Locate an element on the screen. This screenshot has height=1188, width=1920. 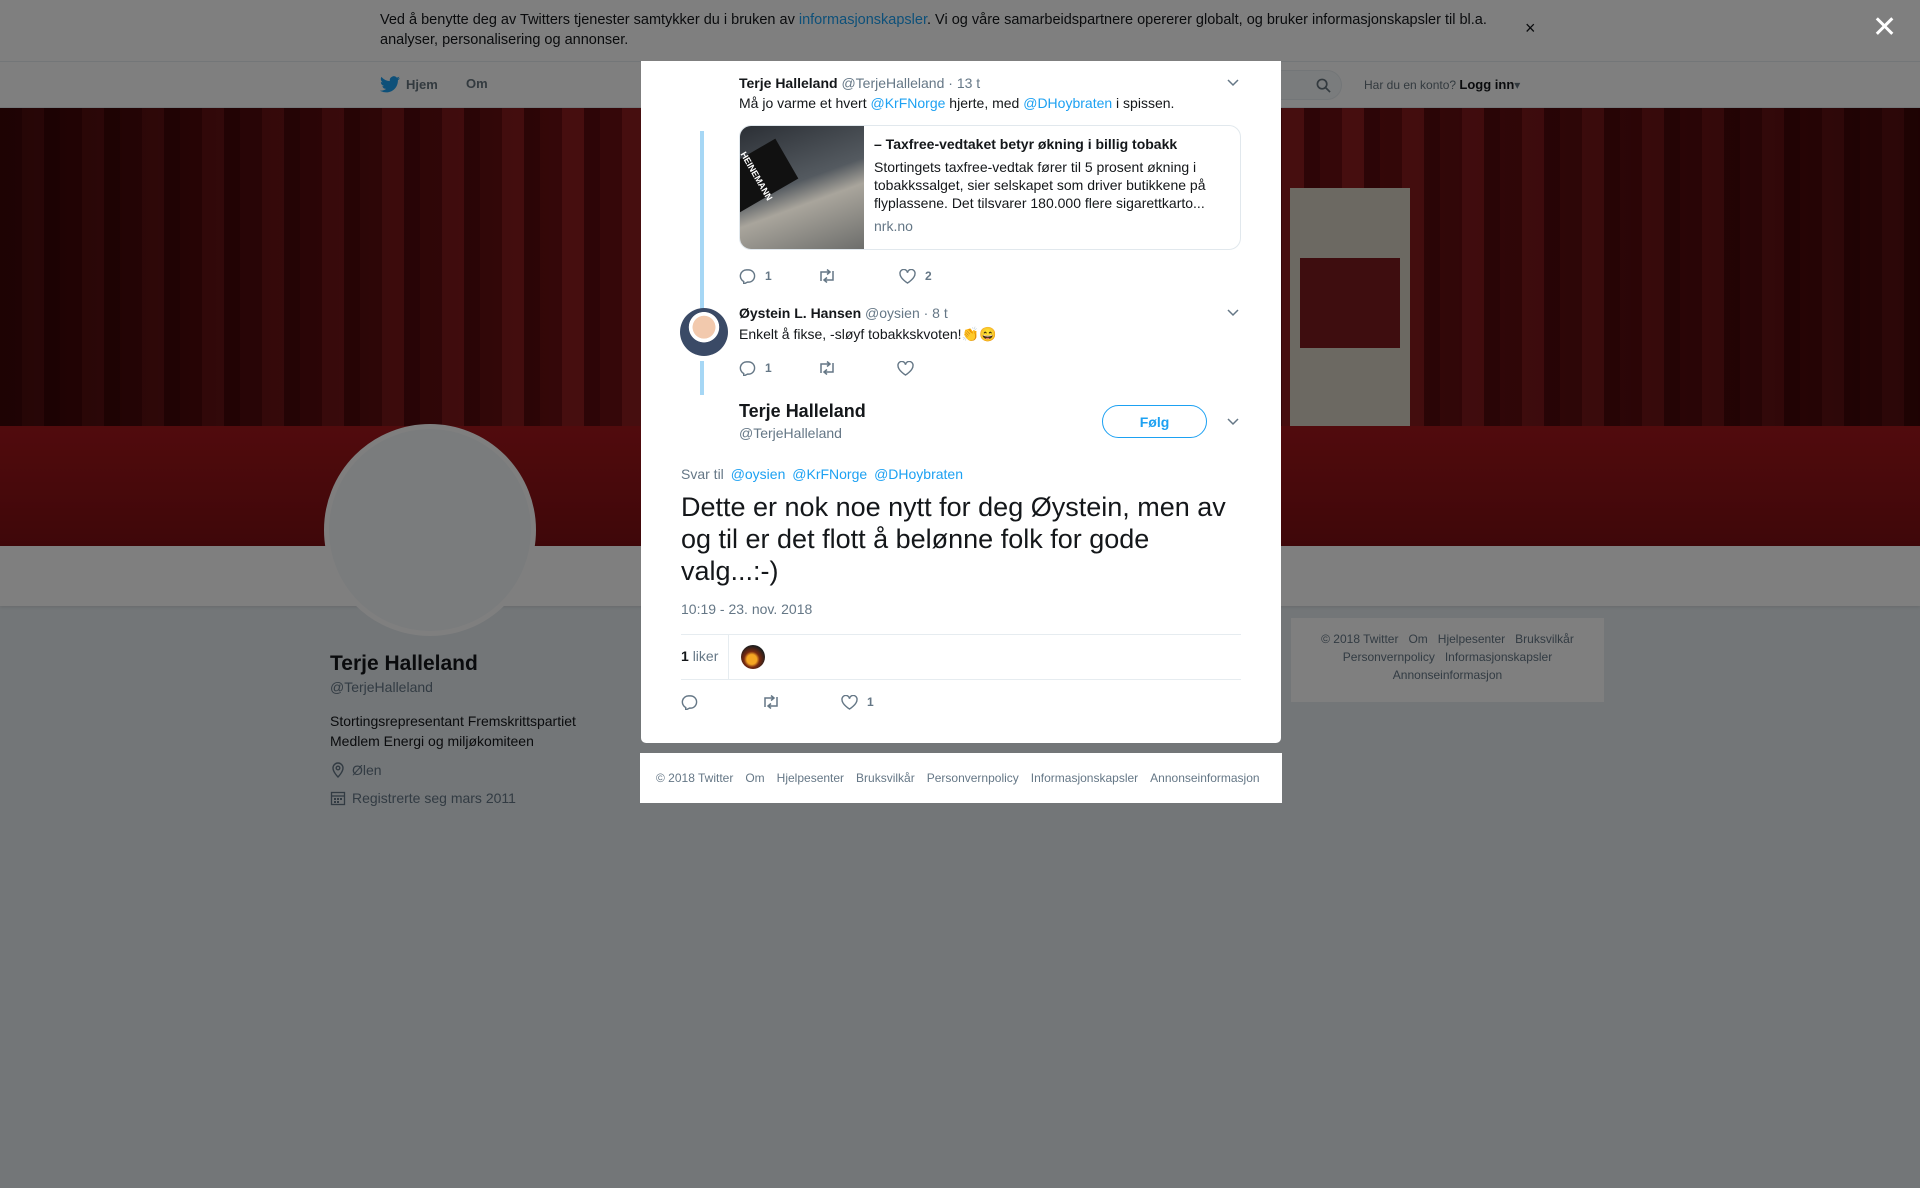
footer-link-privacy: Personvernpolicy is located at coordinates (973, 778).